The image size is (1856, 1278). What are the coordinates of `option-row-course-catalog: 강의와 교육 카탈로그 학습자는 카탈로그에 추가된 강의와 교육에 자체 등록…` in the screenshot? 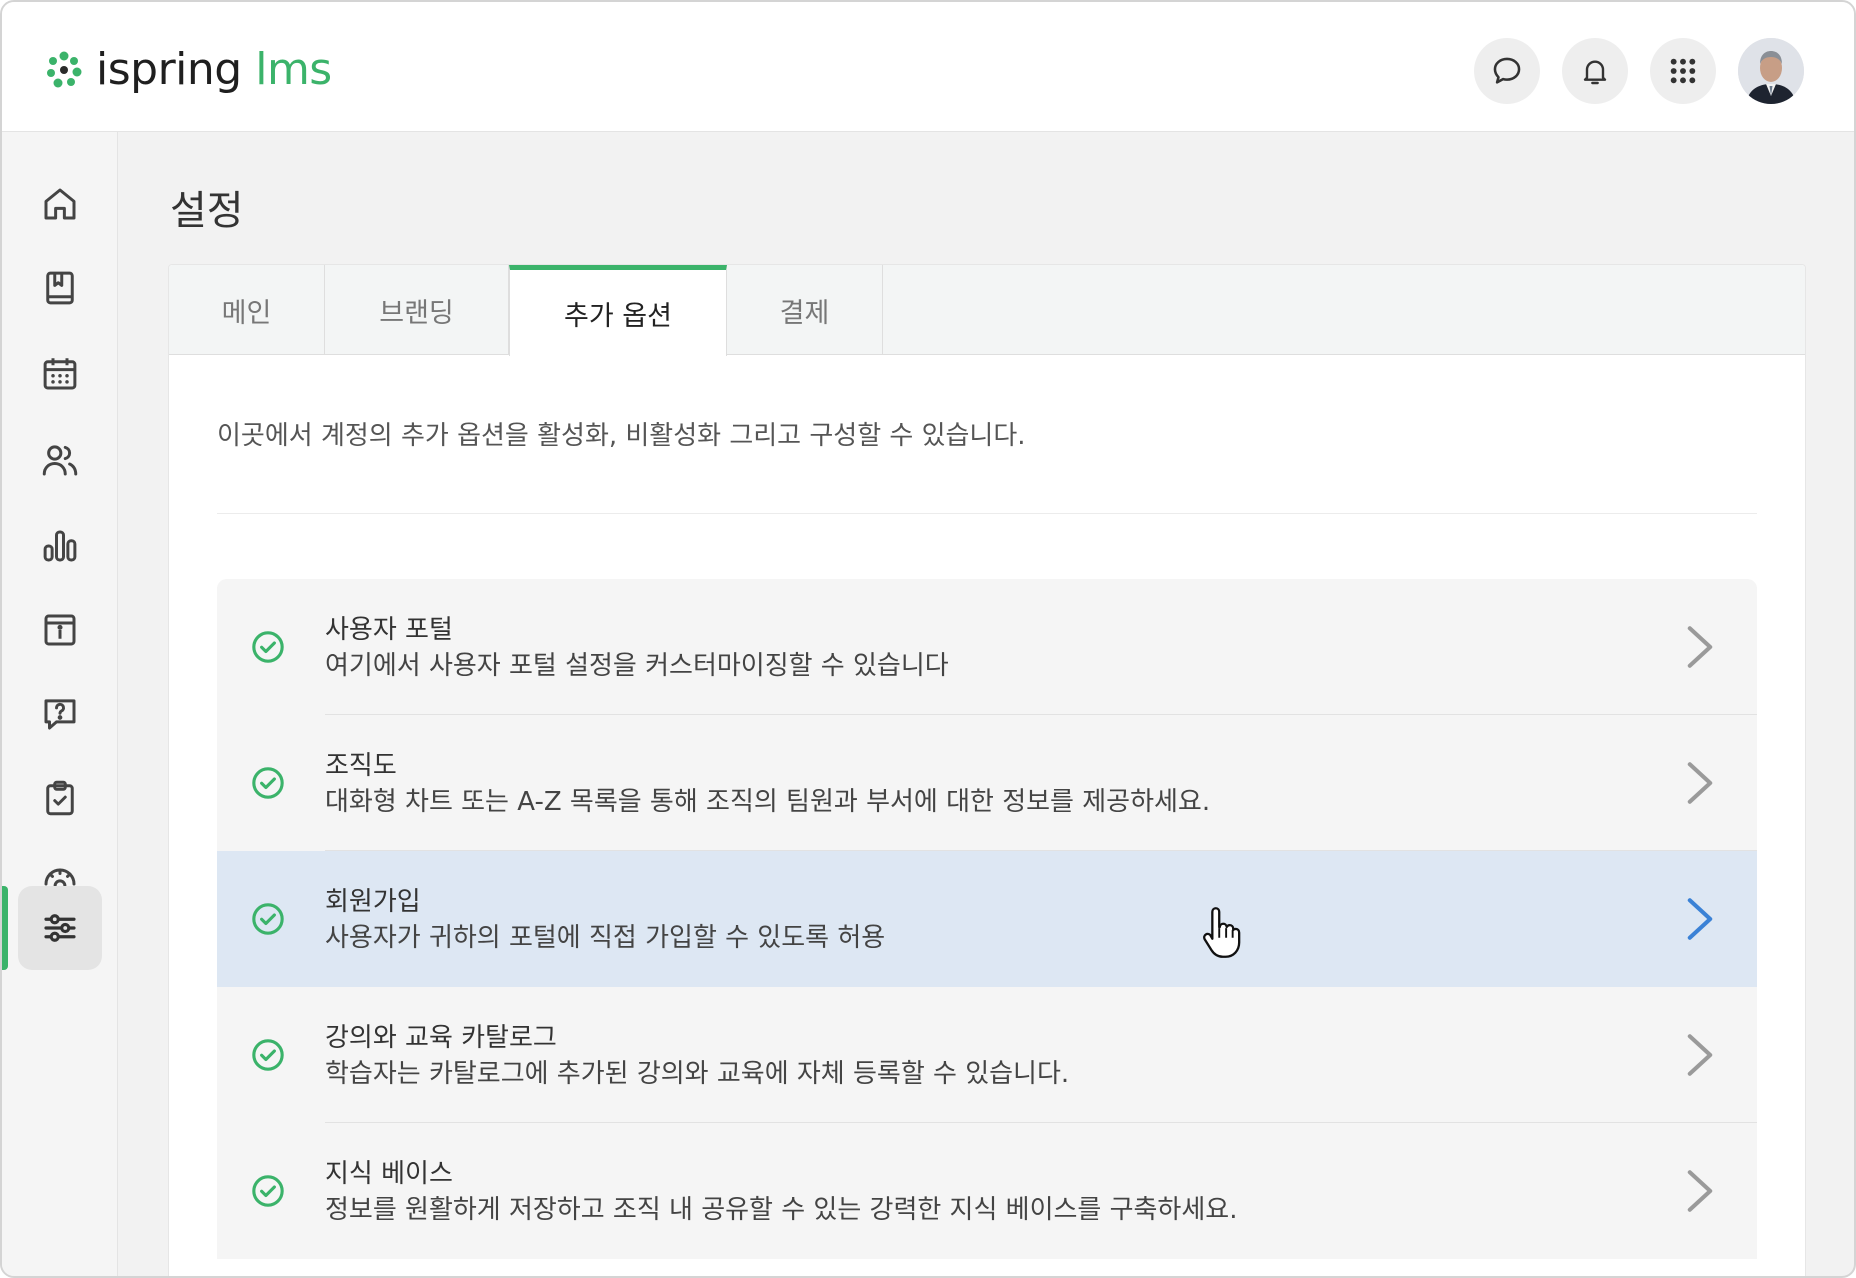 It's located at (987, 1055).